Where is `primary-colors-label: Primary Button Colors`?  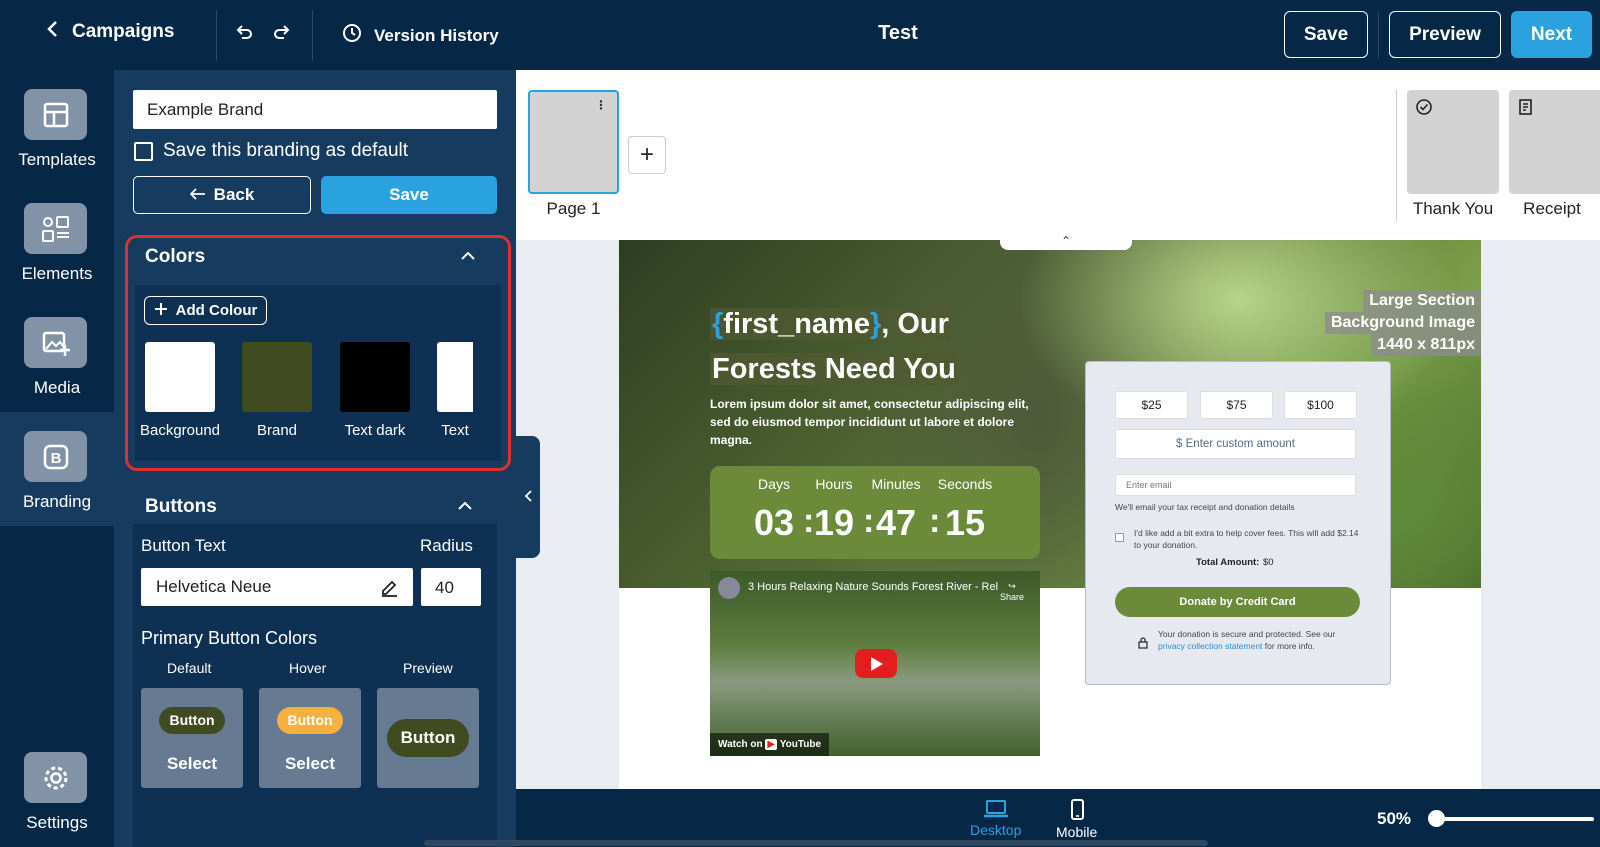
primary-colors-label: Primary Button Colors is located at coordinates (229, 638).